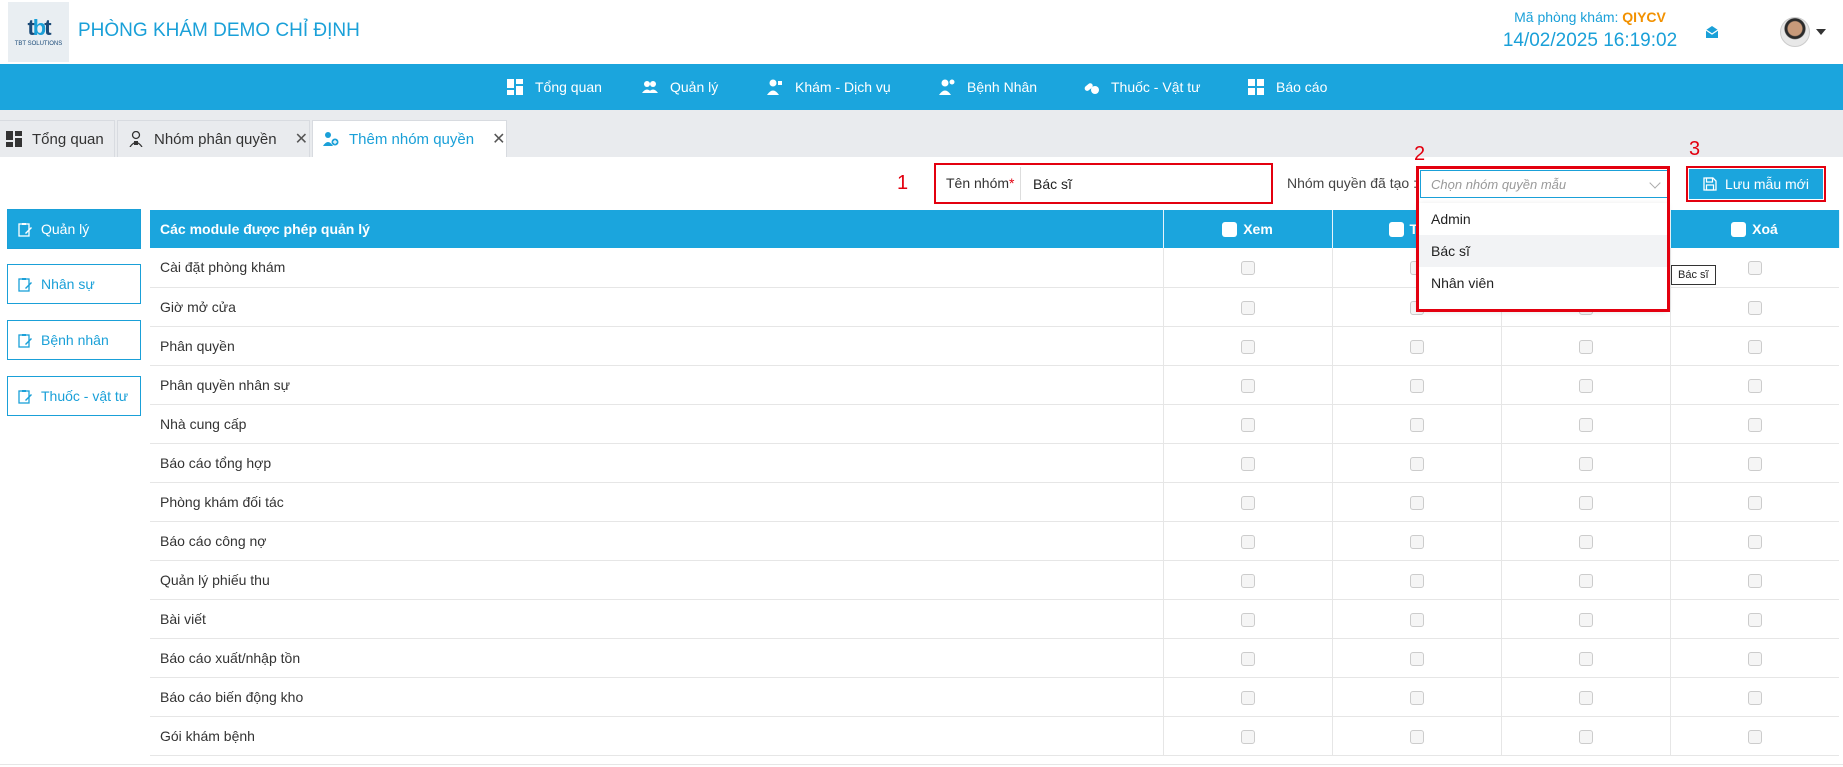 The width and height of the screenshot is (1843, 767). What do you see at coordinates (656, 697) in the screenshot?
I see `module-name: Báo cáo biến động kho` at bounding box center [656, 697].